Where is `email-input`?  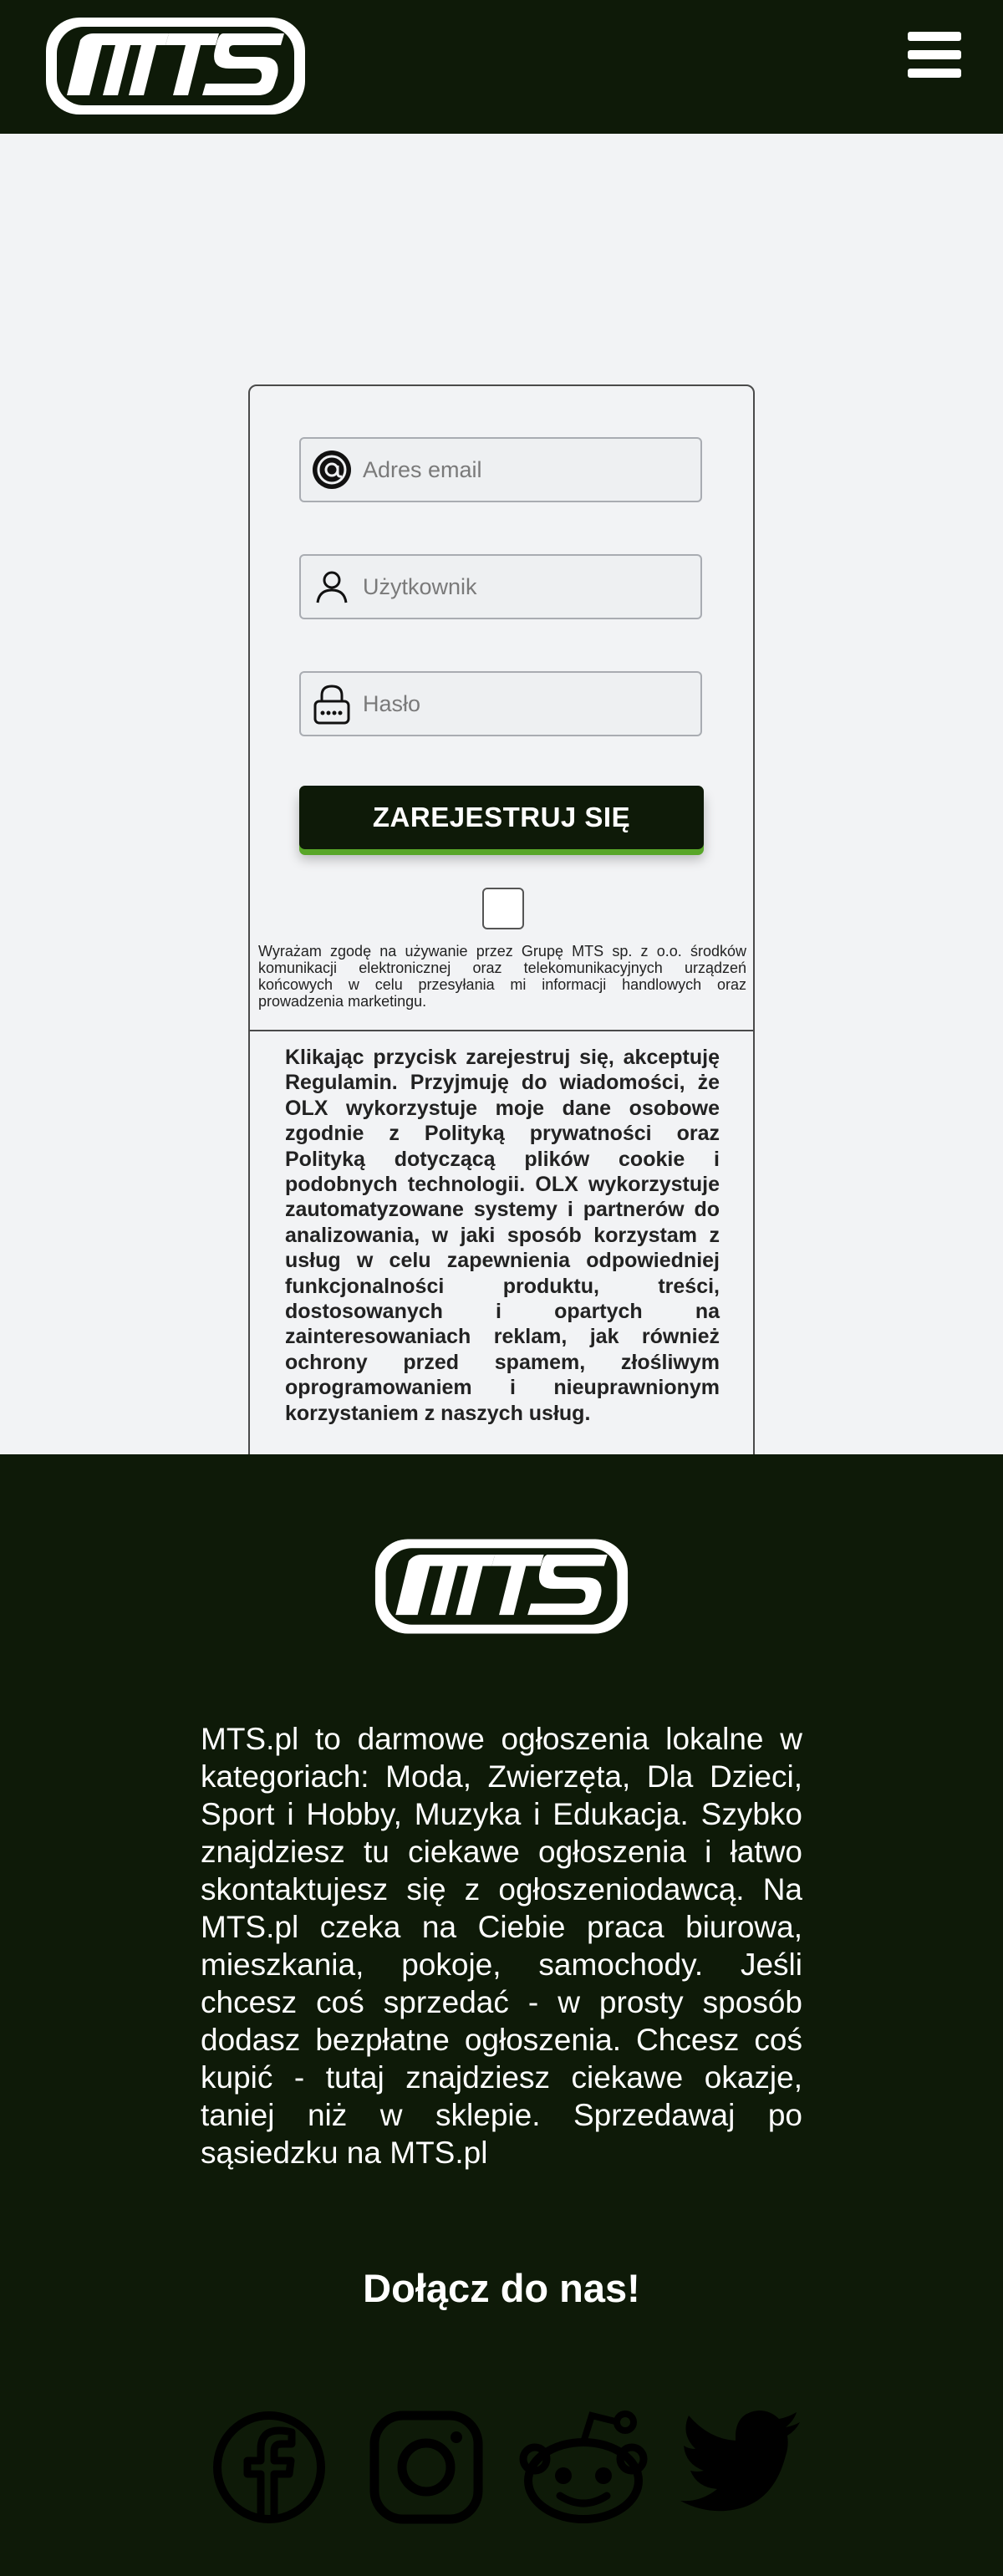 email-input is located at coordinates (528, 470).